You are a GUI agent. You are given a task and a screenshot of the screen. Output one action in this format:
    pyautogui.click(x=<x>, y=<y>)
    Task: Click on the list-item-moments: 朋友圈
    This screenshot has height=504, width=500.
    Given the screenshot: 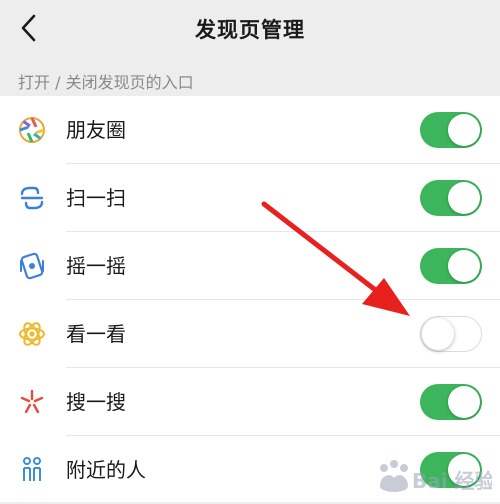 What is the action you would take?
    pyautogui.click(x=250, y=130)
    